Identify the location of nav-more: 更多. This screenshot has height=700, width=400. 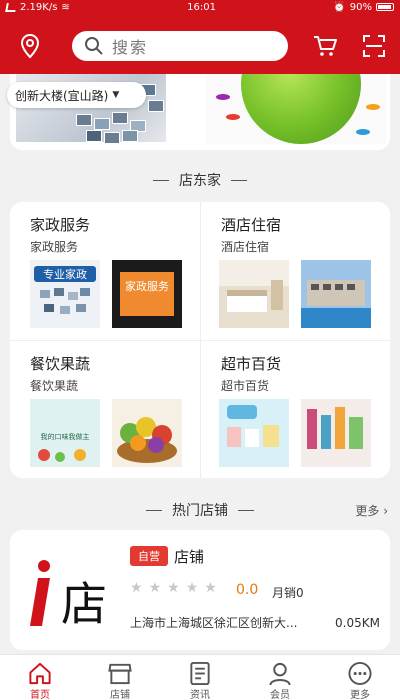
(360, 677).